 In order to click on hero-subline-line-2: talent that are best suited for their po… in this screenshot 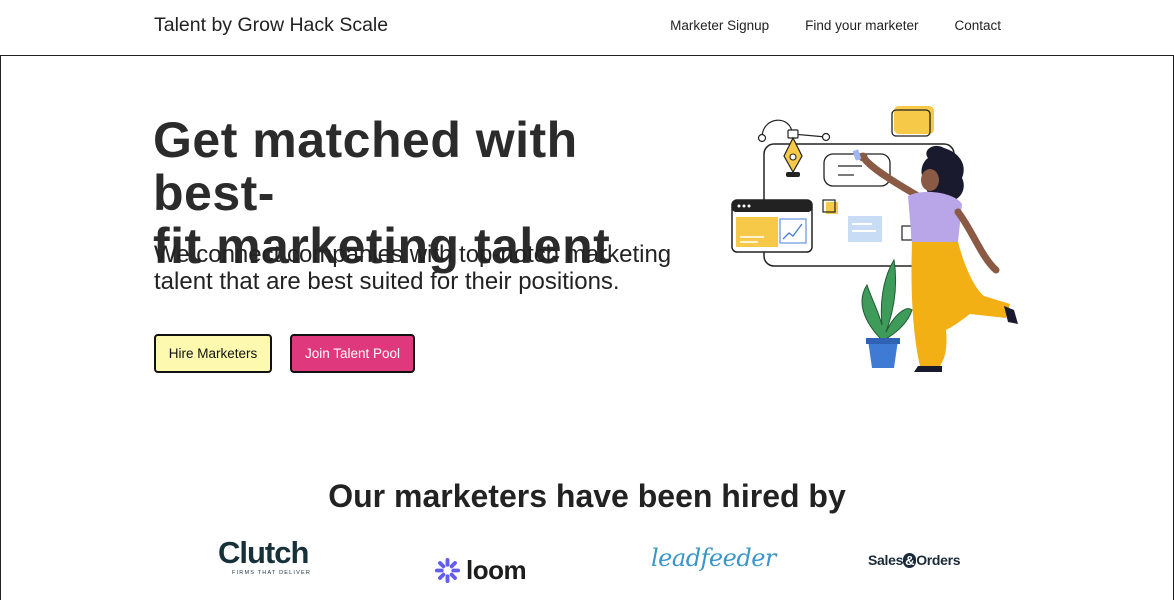, I will do `click(387, 281)`.